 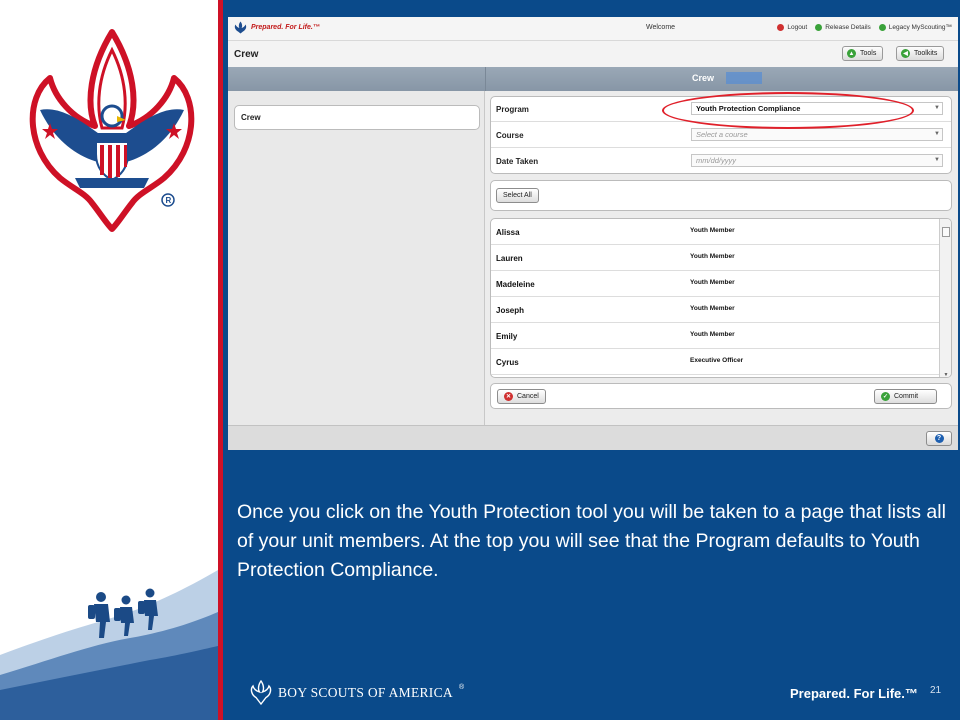 I want to click on toolkits-button: ◀ Toolkits, so click(x=920, y=53).